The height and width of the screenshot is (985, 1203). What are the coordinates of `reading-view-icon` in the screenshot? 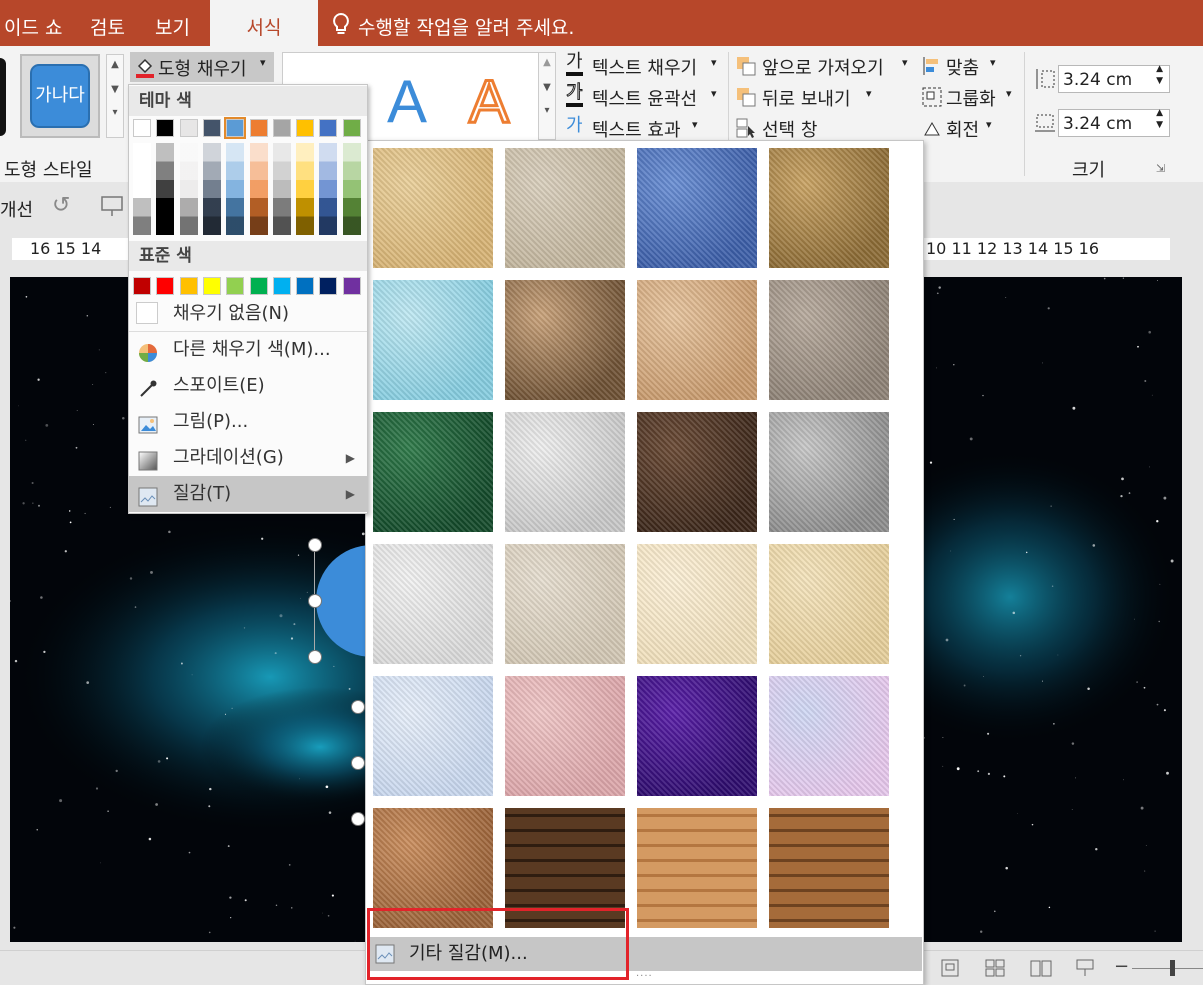 It's located at (1041, 968).